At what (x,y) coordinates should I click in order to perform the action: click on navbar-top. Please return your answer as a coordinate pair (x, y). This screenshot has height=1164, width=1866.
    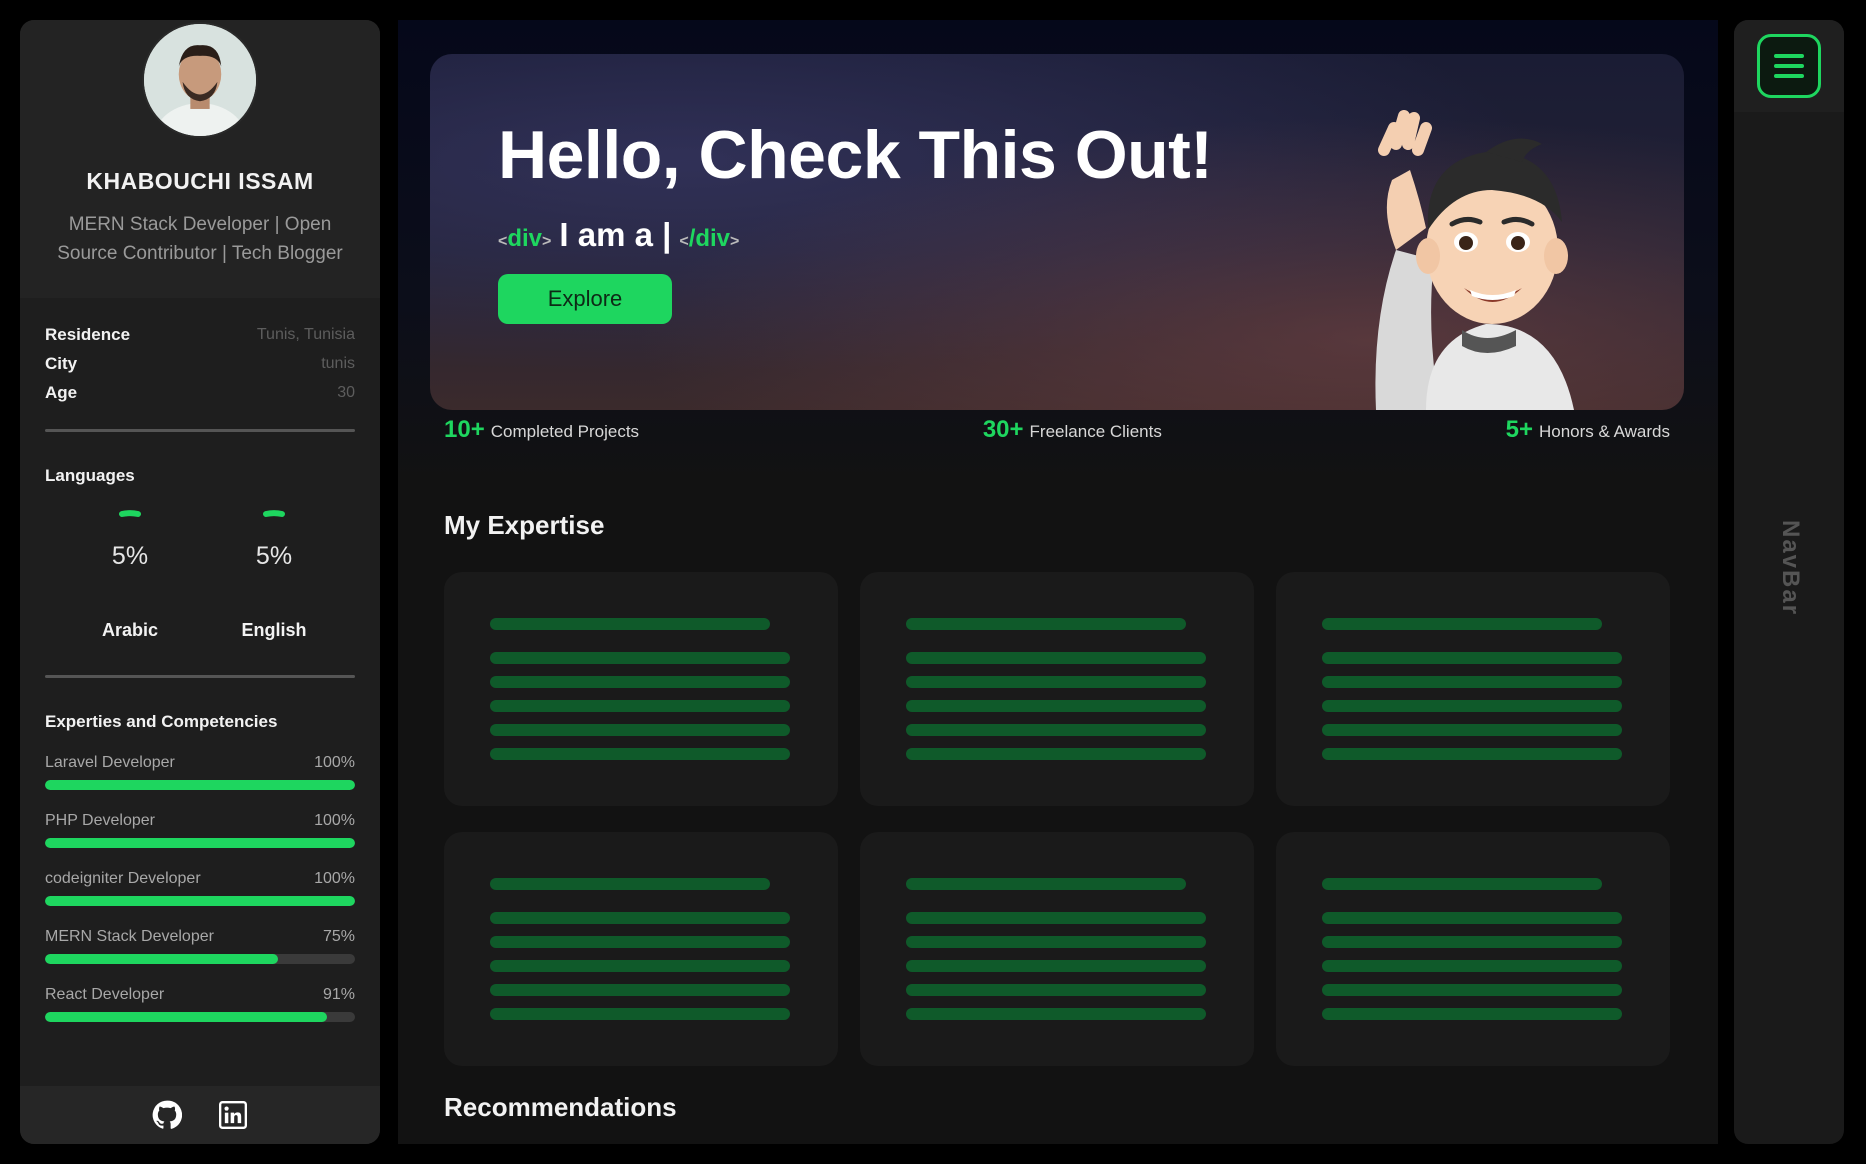
    Looking at the image, I should click on (1789, 66).